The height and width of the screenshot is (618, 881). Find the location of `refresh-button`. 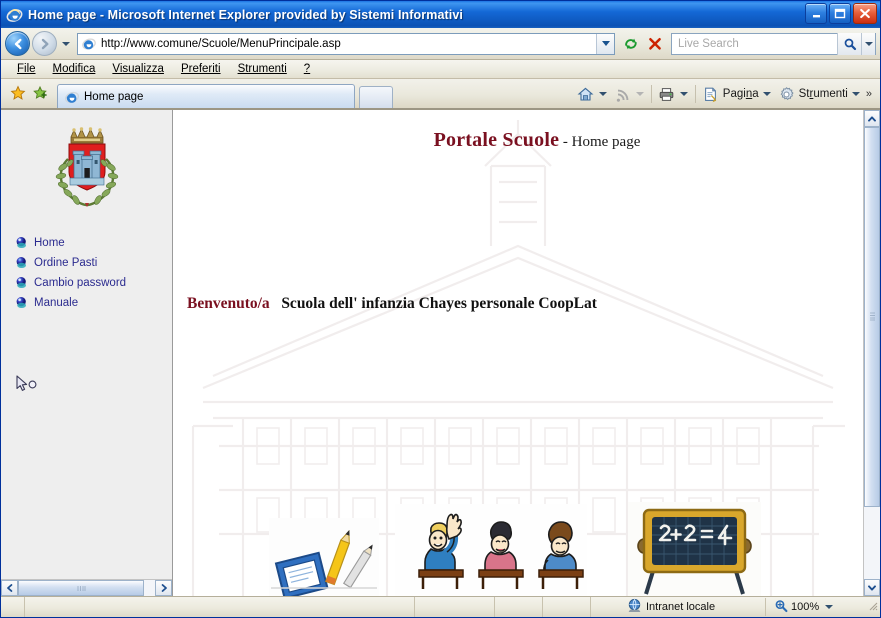

refresh-button is located at coordinates (631, 44).